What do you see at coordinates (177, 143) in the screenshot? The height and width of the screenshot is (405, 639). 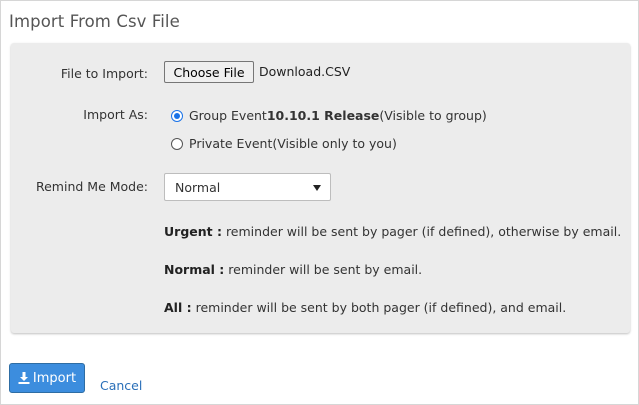 I see `radio-unchecked-icon` at bounding box center [177, 143].